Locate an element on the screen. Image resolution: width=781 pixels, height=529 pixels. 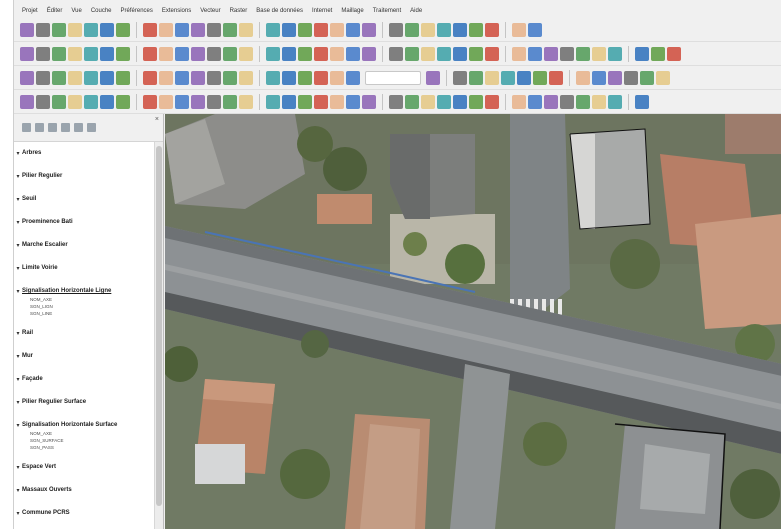
sum-icon is located at coordinates (353, 29).